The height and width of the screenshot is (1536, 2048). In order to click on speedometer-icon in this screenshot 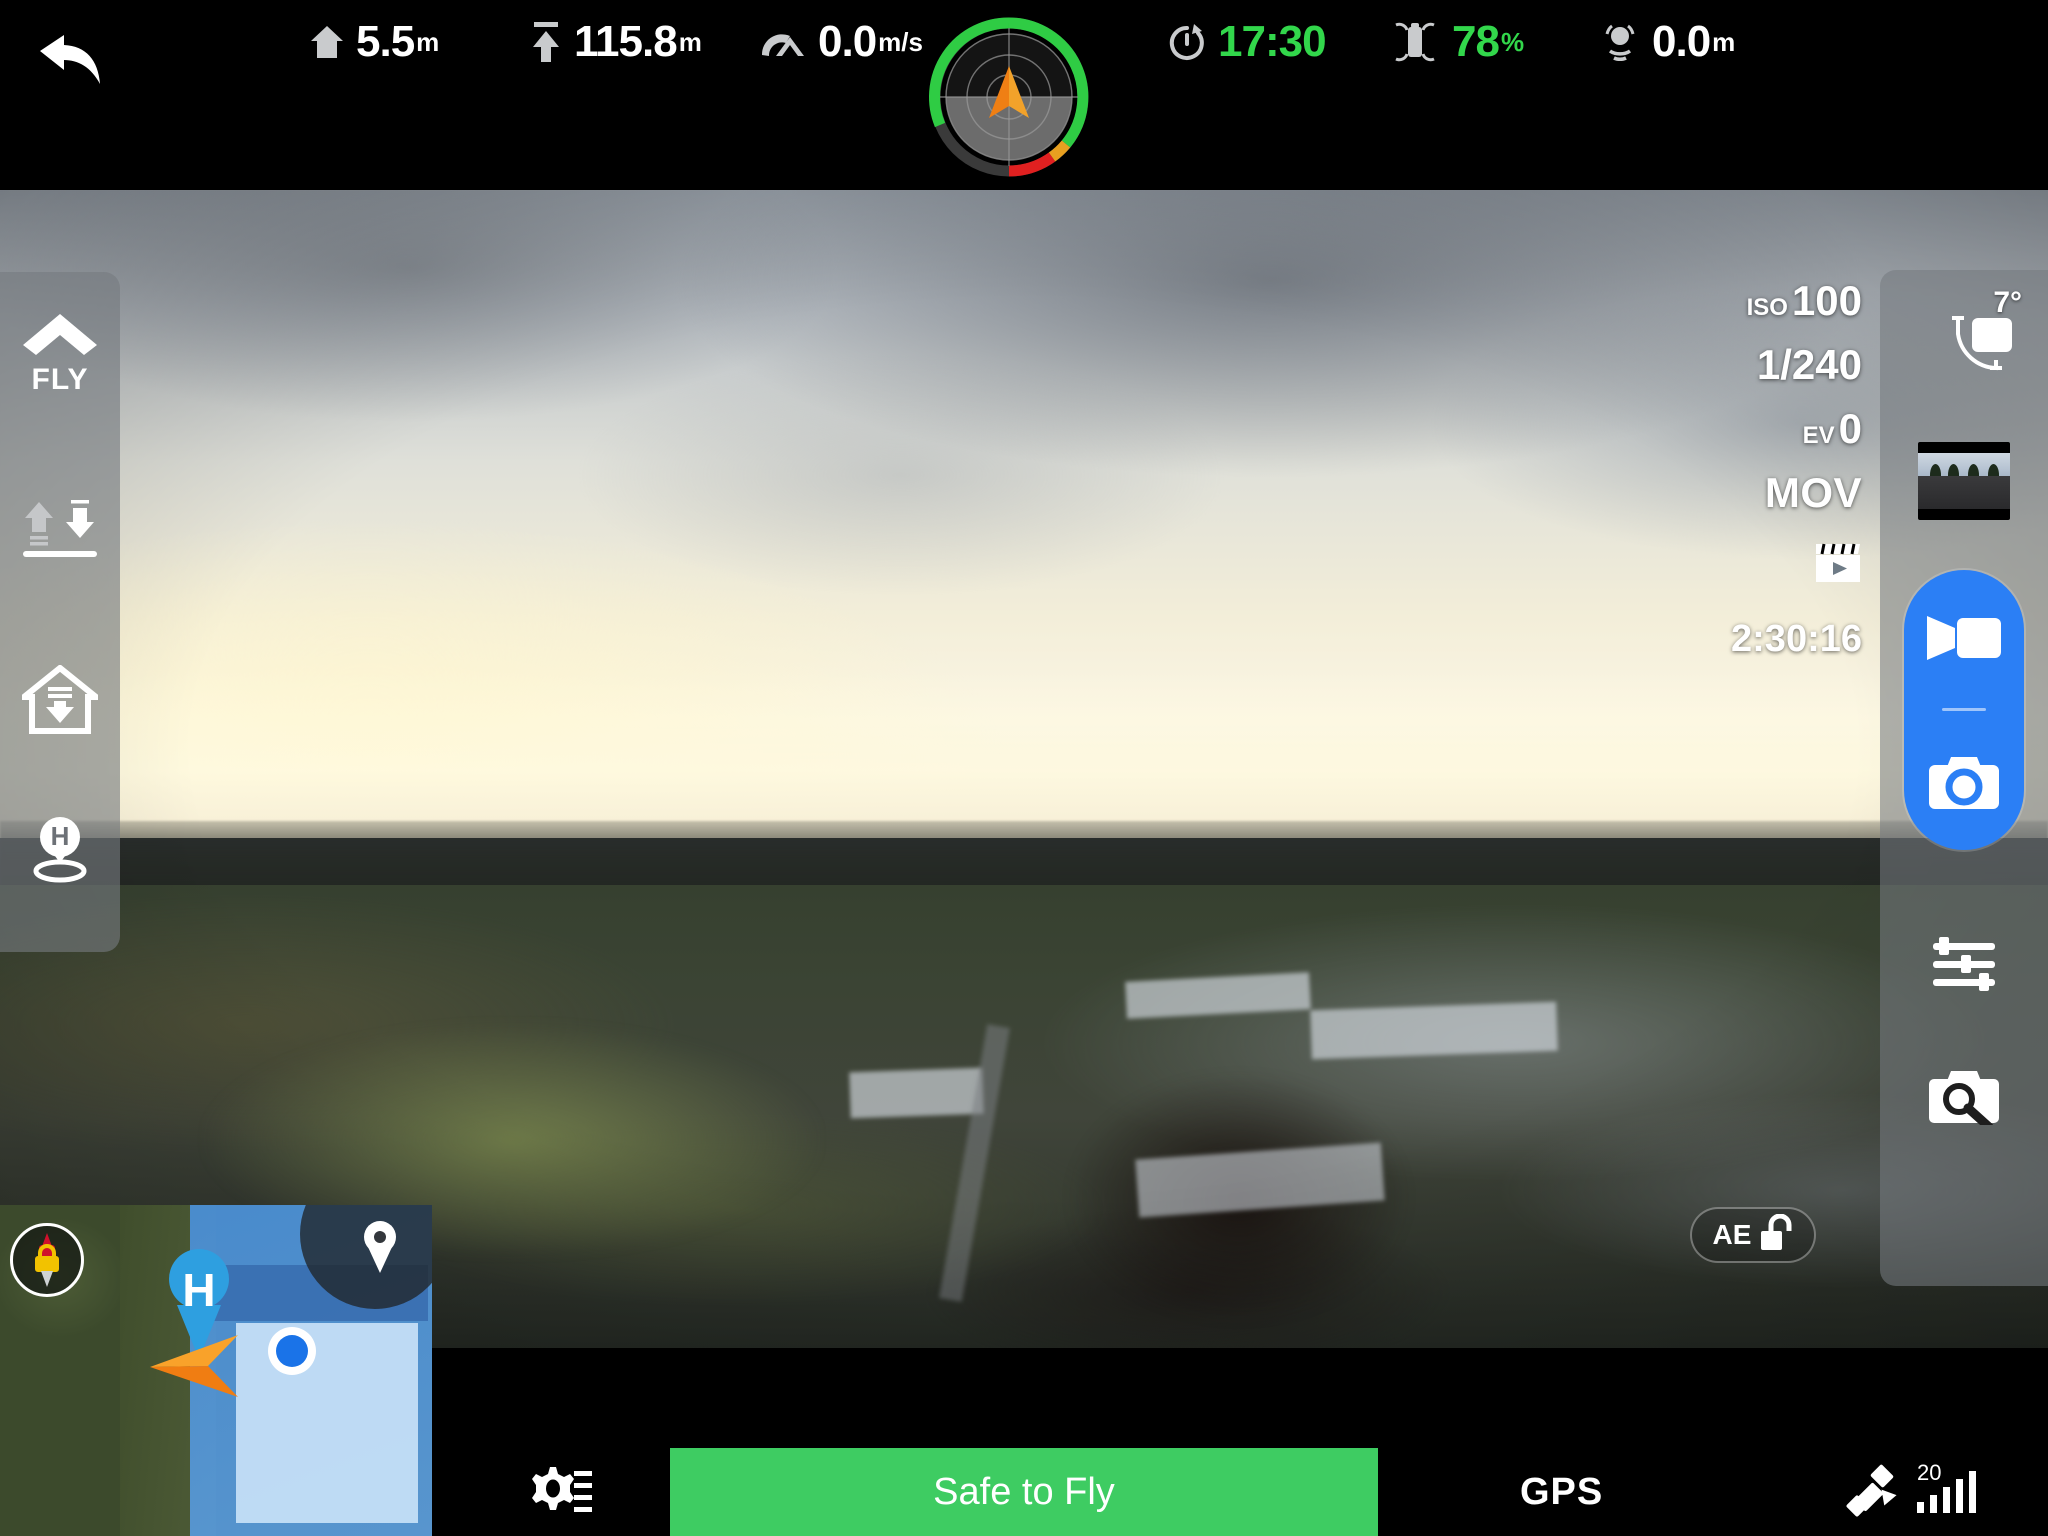, I will do `click(783, 42)`.